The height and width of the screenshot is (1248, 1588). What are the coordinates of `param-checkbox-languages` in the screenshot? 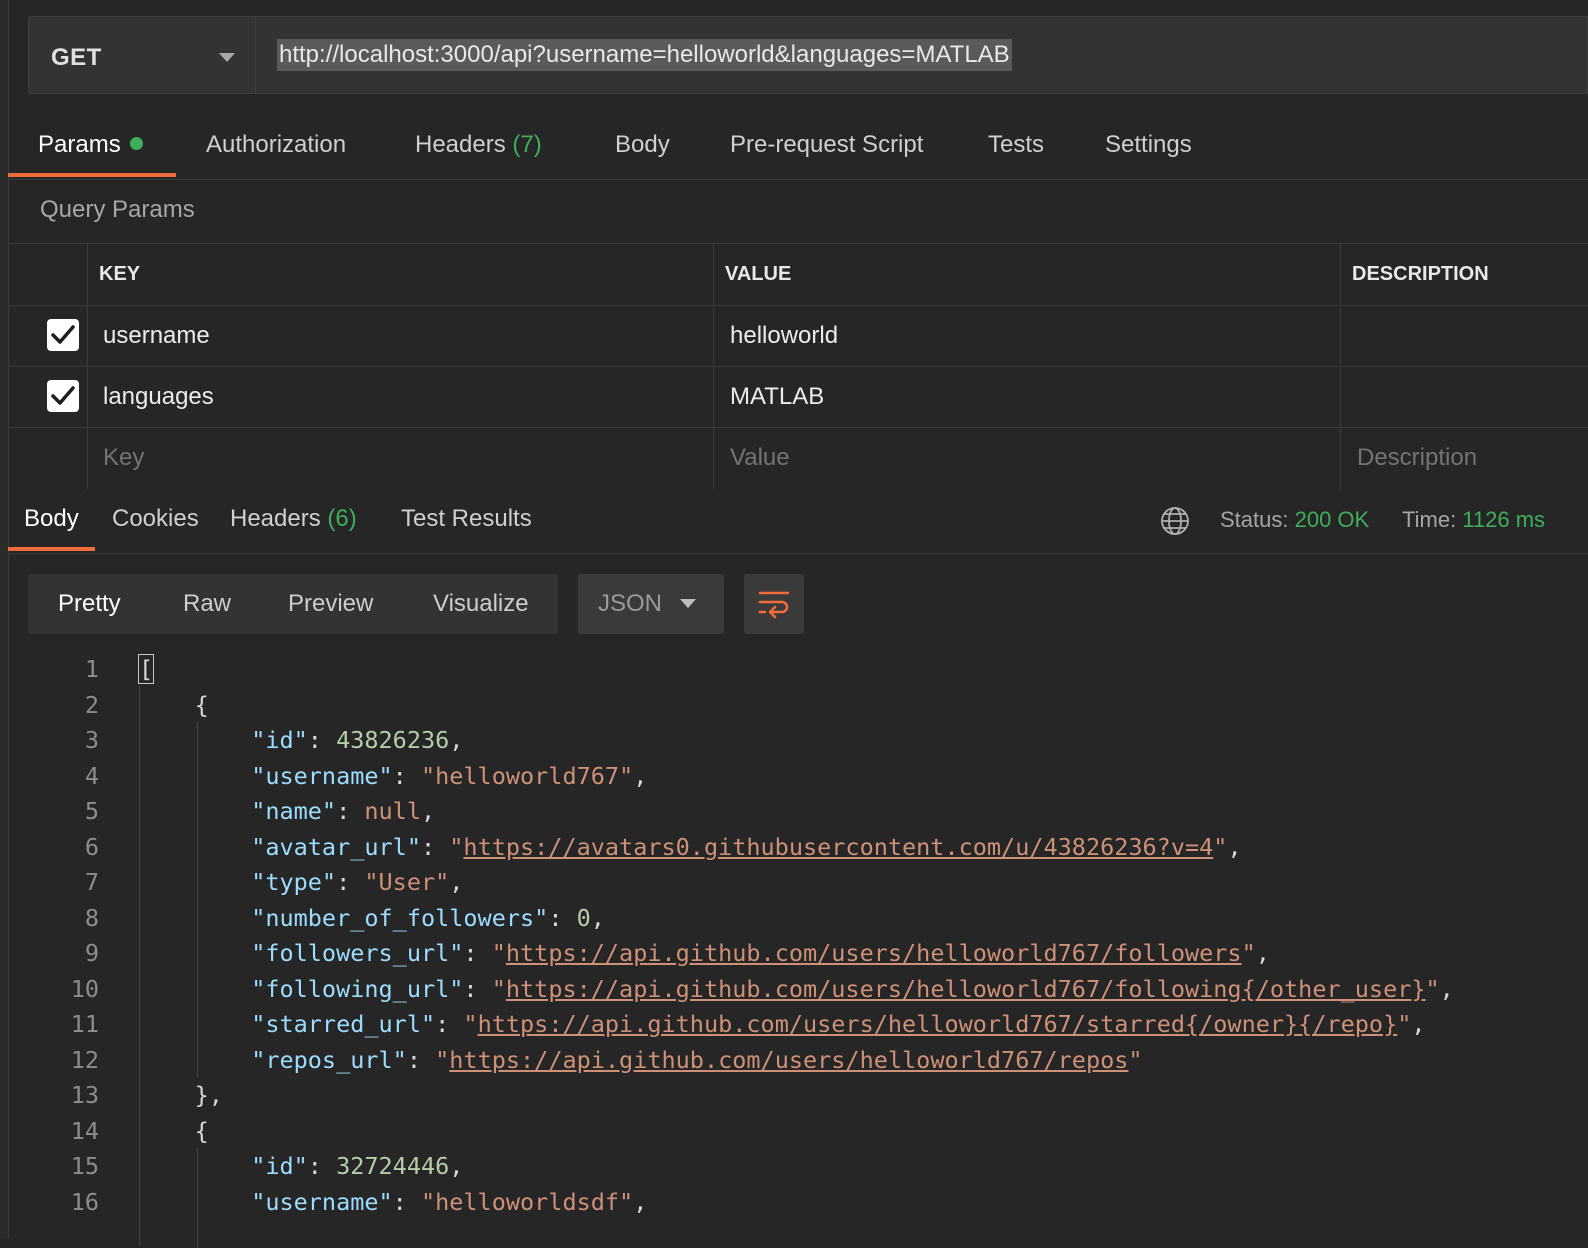 It's located at (63, 396).